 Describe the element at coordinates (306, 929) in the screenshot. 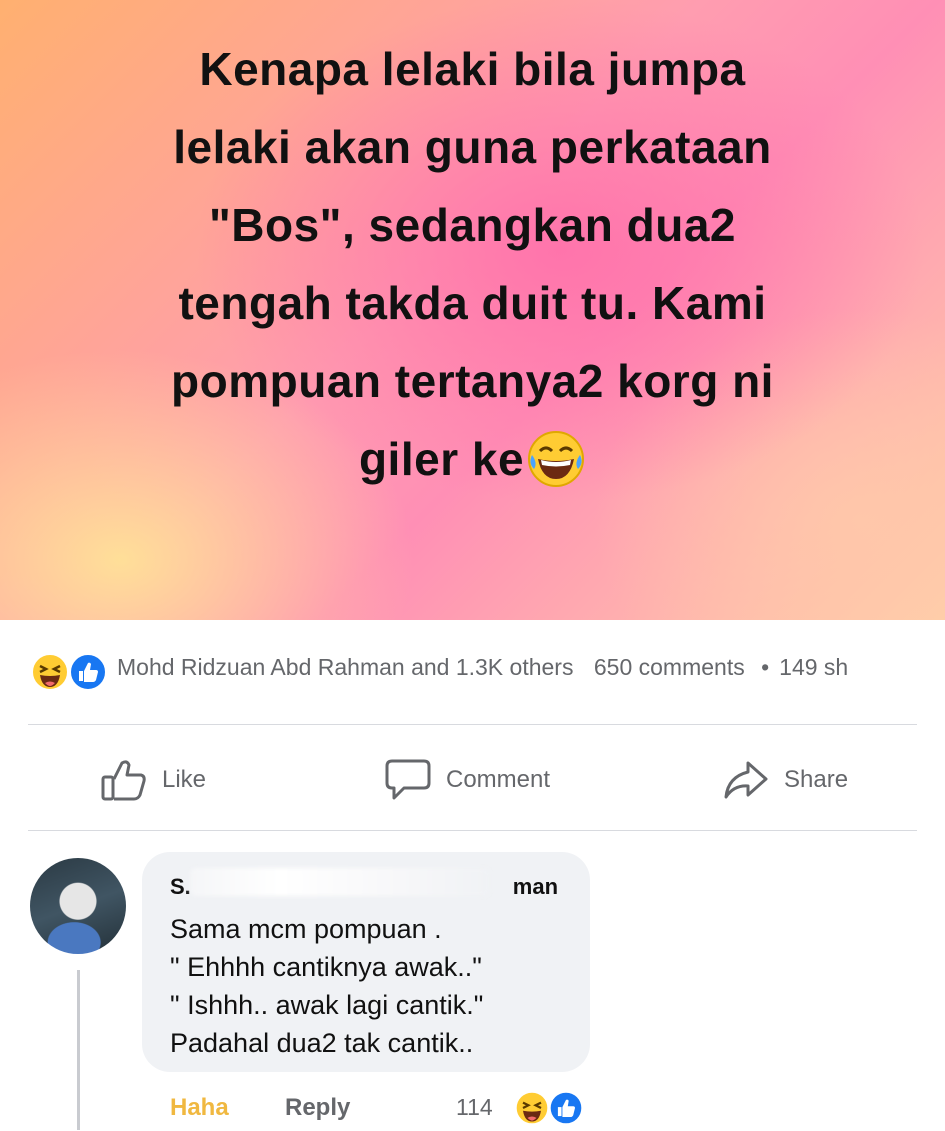

I see `comment-line: Sama mcm pompuan .` at that location.